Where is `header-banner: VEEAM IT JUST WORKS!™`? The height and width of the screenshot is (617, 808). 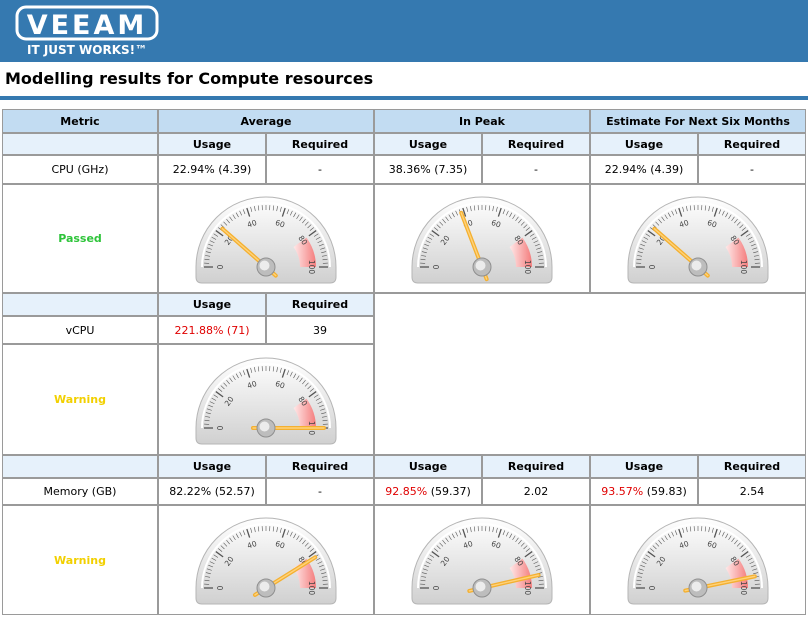 header-banner: VEEAM IT JUST WORKS!™ is located at coordinates (404, 31).